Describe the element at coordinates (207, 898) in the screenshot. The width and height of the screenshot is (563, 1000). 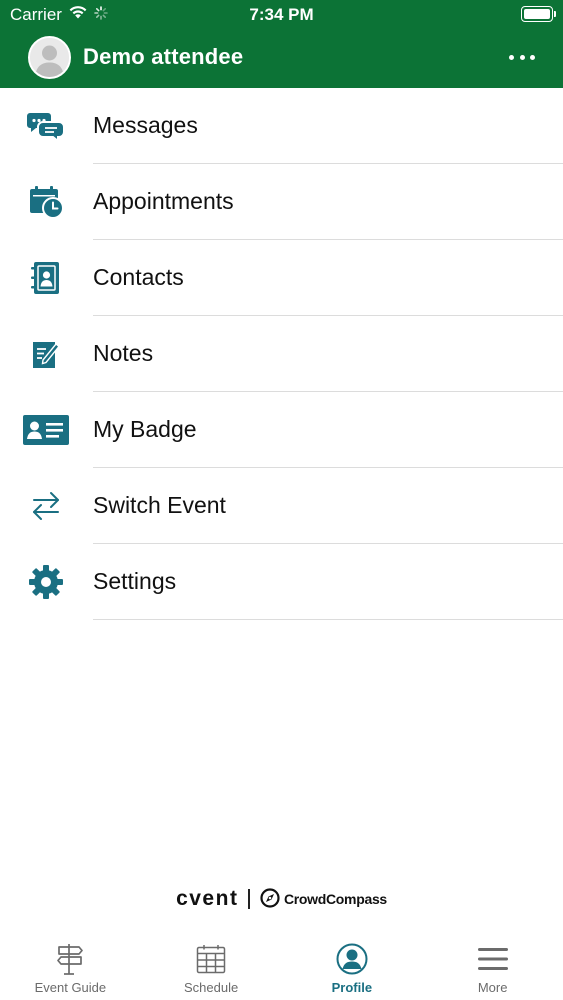
I see `cvent-logo: cvent` at that location.